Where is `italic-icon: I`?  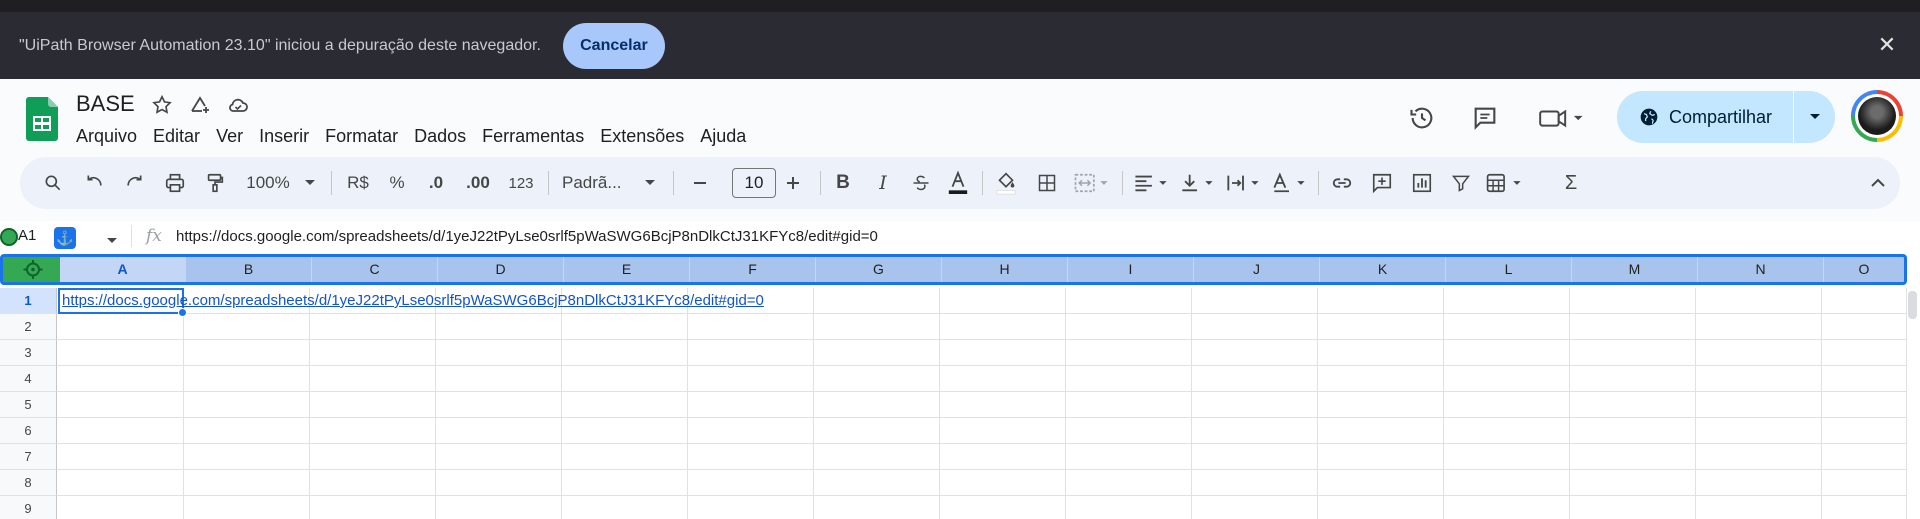 italic-icon: I is located at coordinates (883, 183).